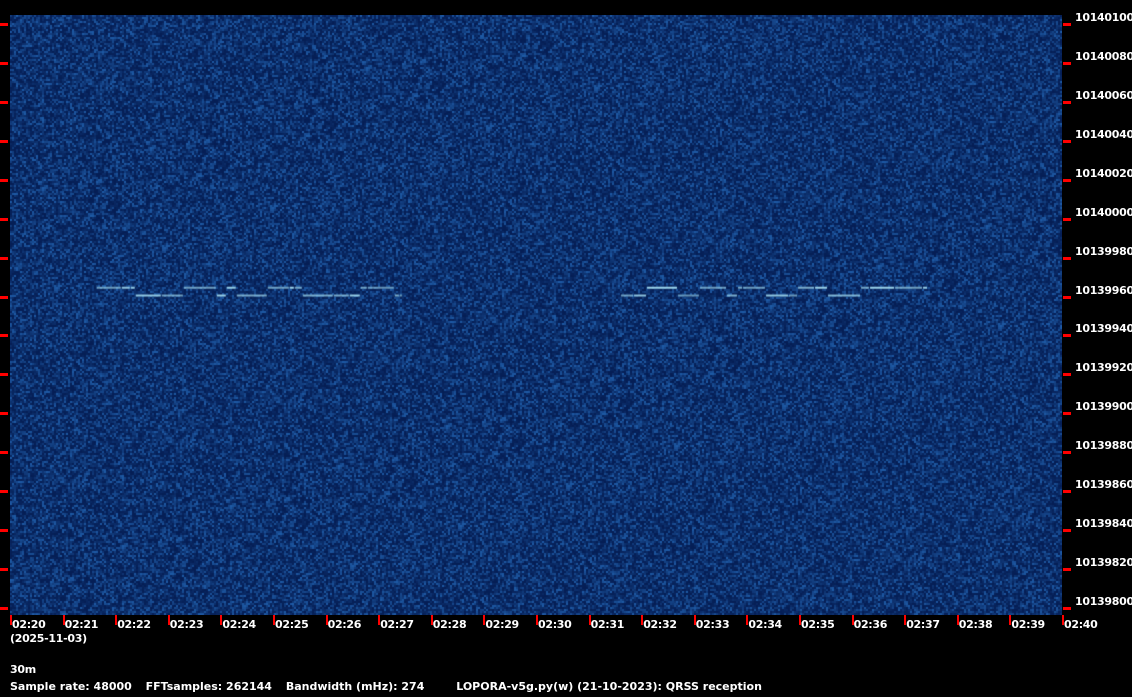 The width and height of the screenshot is (1132, 697). Describe the element at coordinates (81, 624) in the screenshot. I see `x-tick-label: 02:21` at that location.